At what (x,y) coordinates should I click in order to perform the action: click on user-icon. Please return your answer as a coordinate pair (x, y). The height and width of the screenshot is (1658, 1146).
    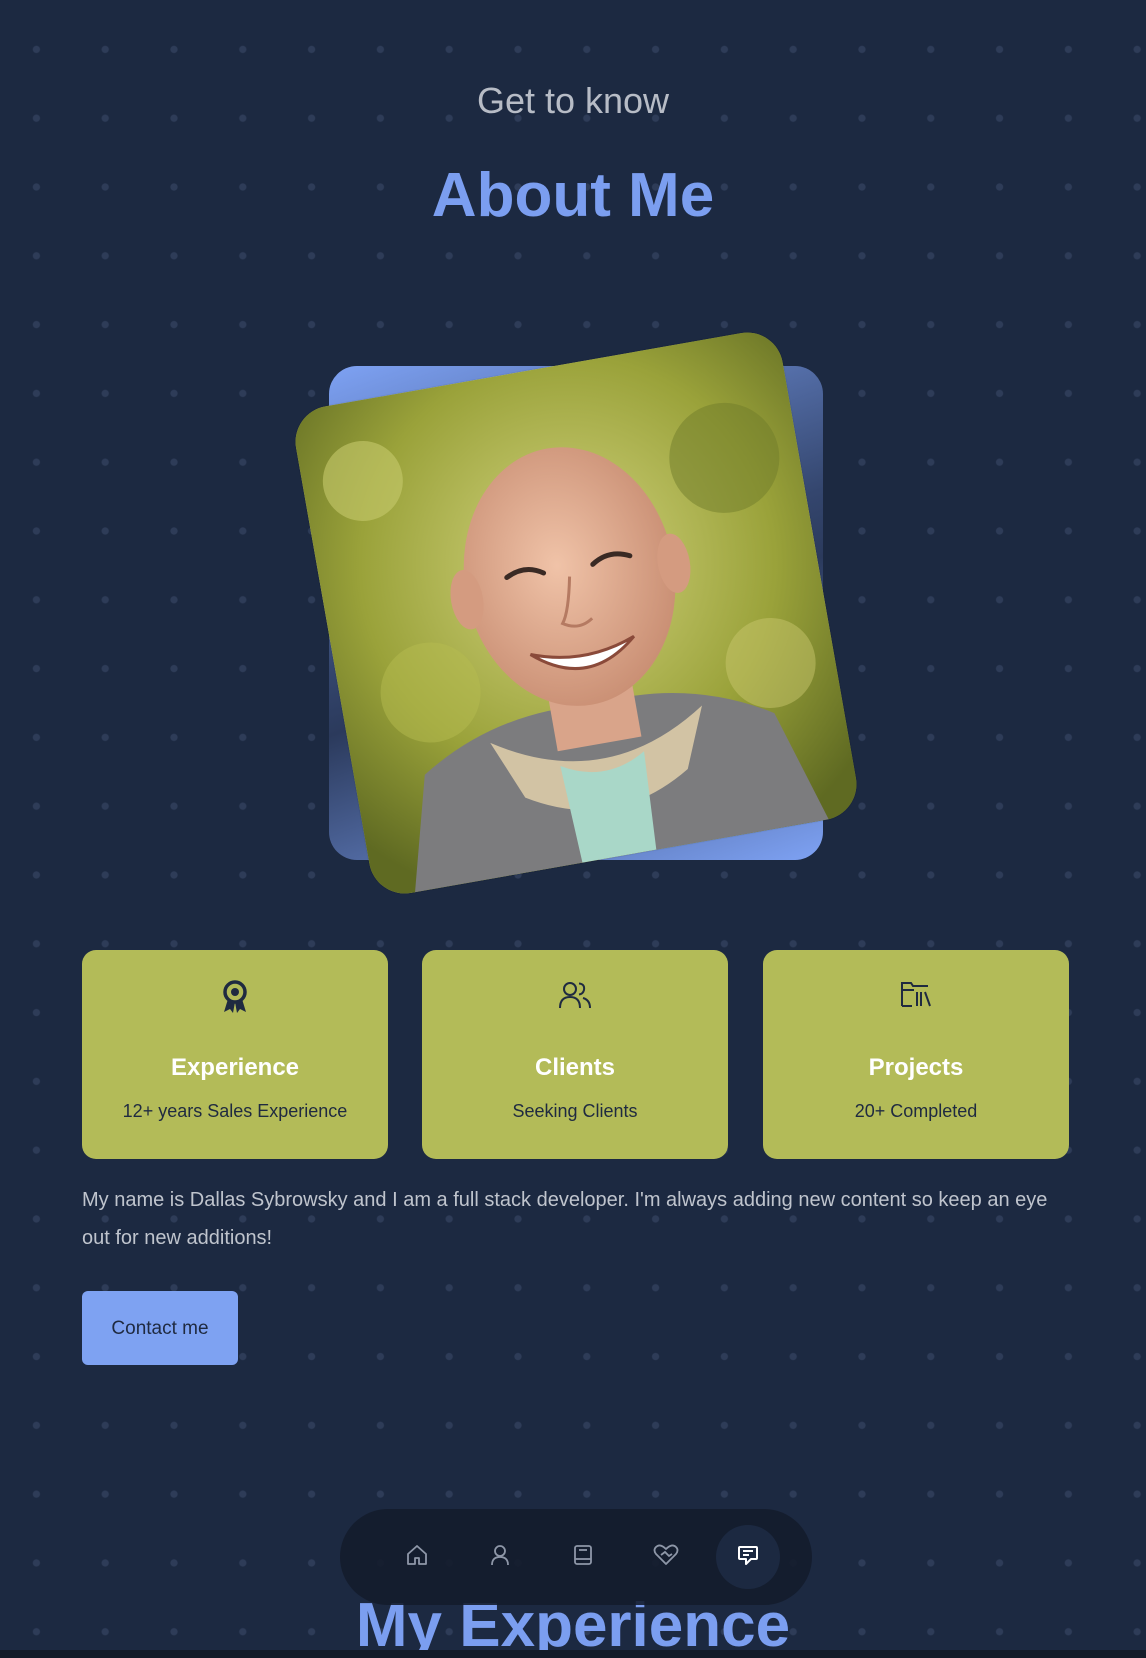
    Looking at the image, I should click on (500, 1557).